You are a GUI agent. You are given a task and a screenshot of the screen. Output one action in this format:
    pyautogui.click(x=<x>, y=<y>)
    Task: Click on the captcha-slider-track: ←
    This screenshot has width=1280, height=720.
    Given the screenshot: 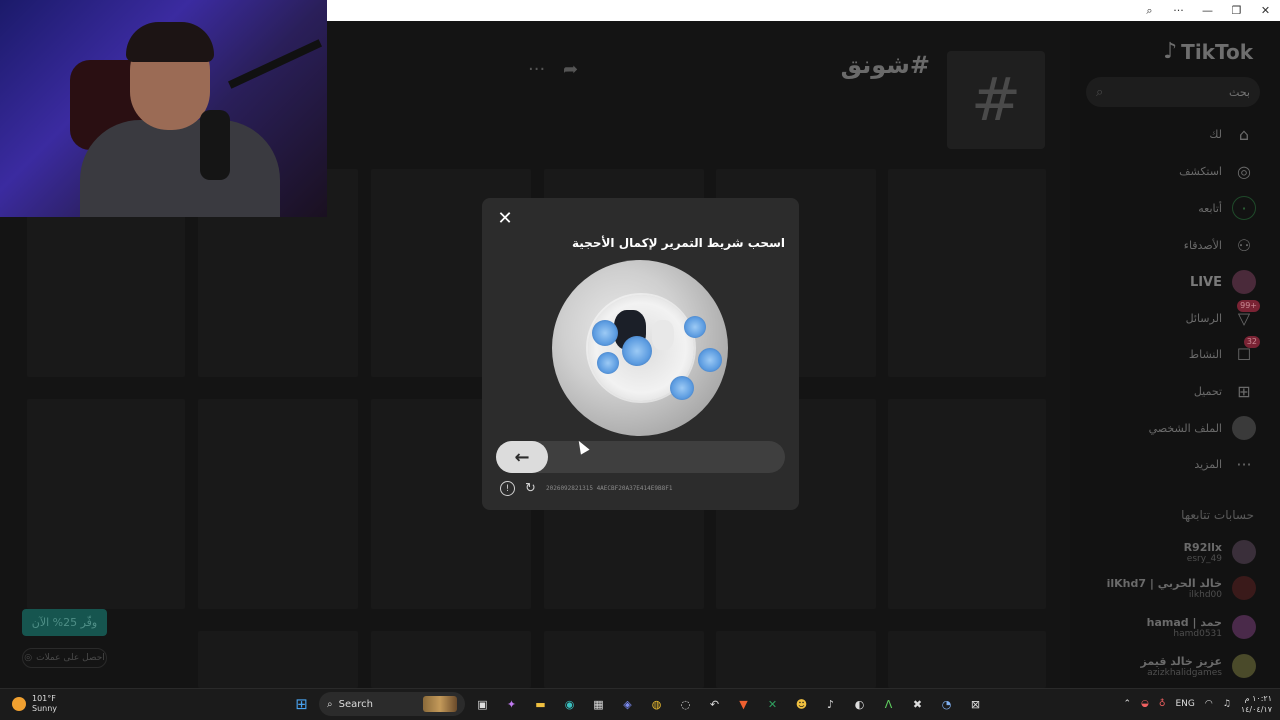 What is the action you would take?
    pyautogui.click(x=640, y=457)
    